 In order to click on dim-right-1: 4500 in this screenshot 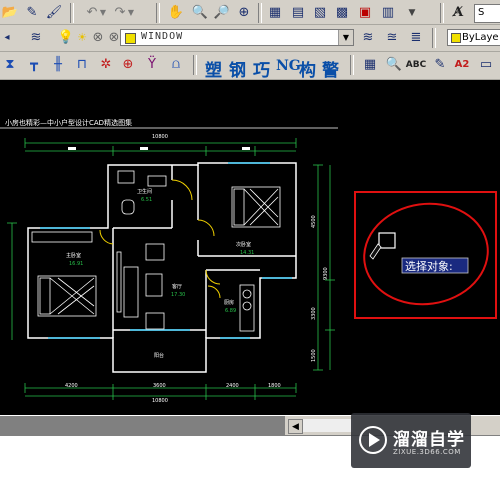, I will do `click(314, 221)`.